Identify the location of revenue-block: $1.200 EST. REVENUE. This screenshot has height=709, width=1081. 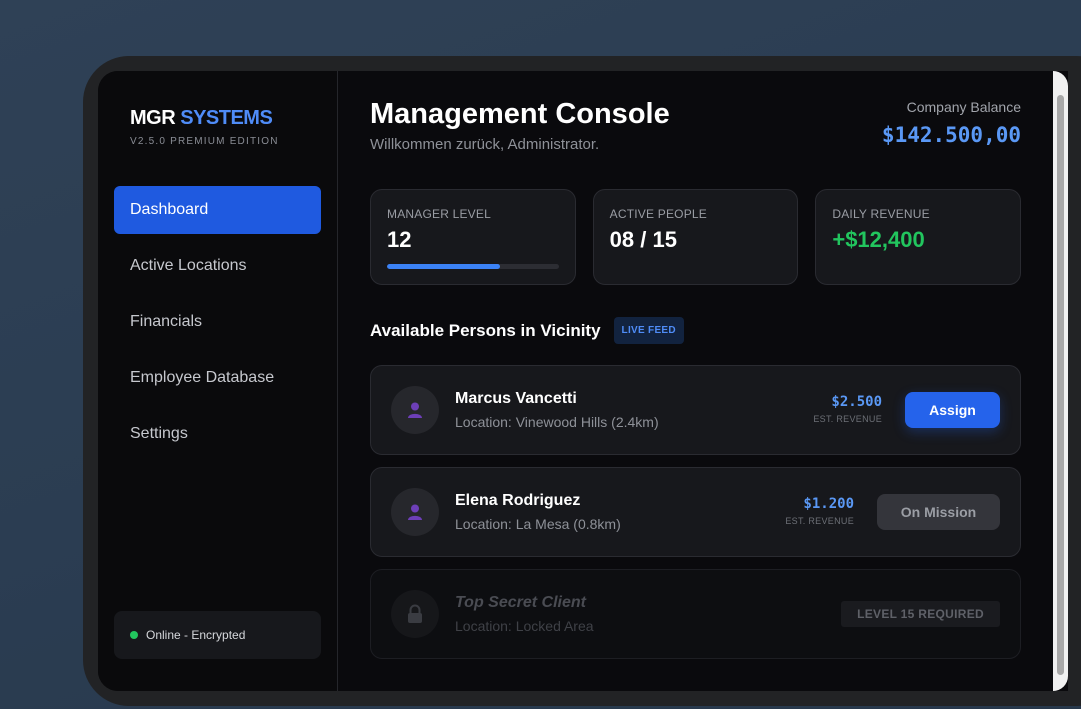
(819, 511).